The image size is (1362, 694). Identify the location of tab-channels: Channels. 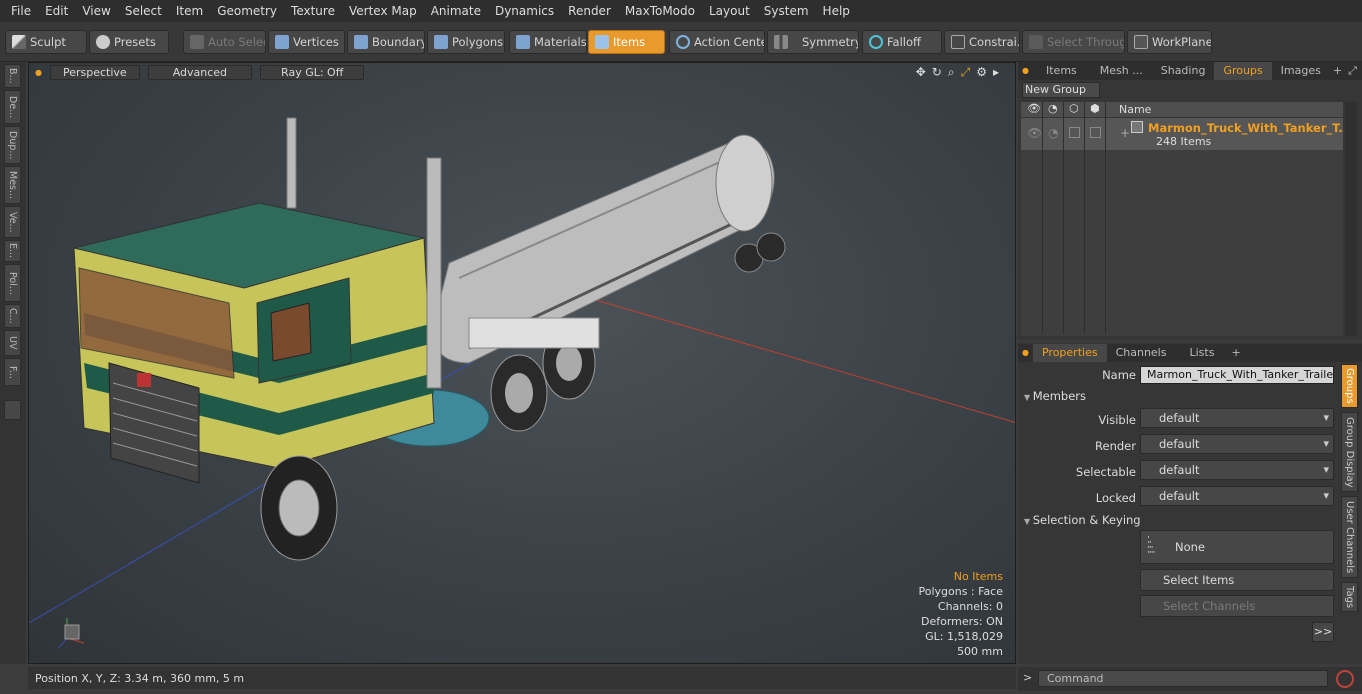
(1141, 353).